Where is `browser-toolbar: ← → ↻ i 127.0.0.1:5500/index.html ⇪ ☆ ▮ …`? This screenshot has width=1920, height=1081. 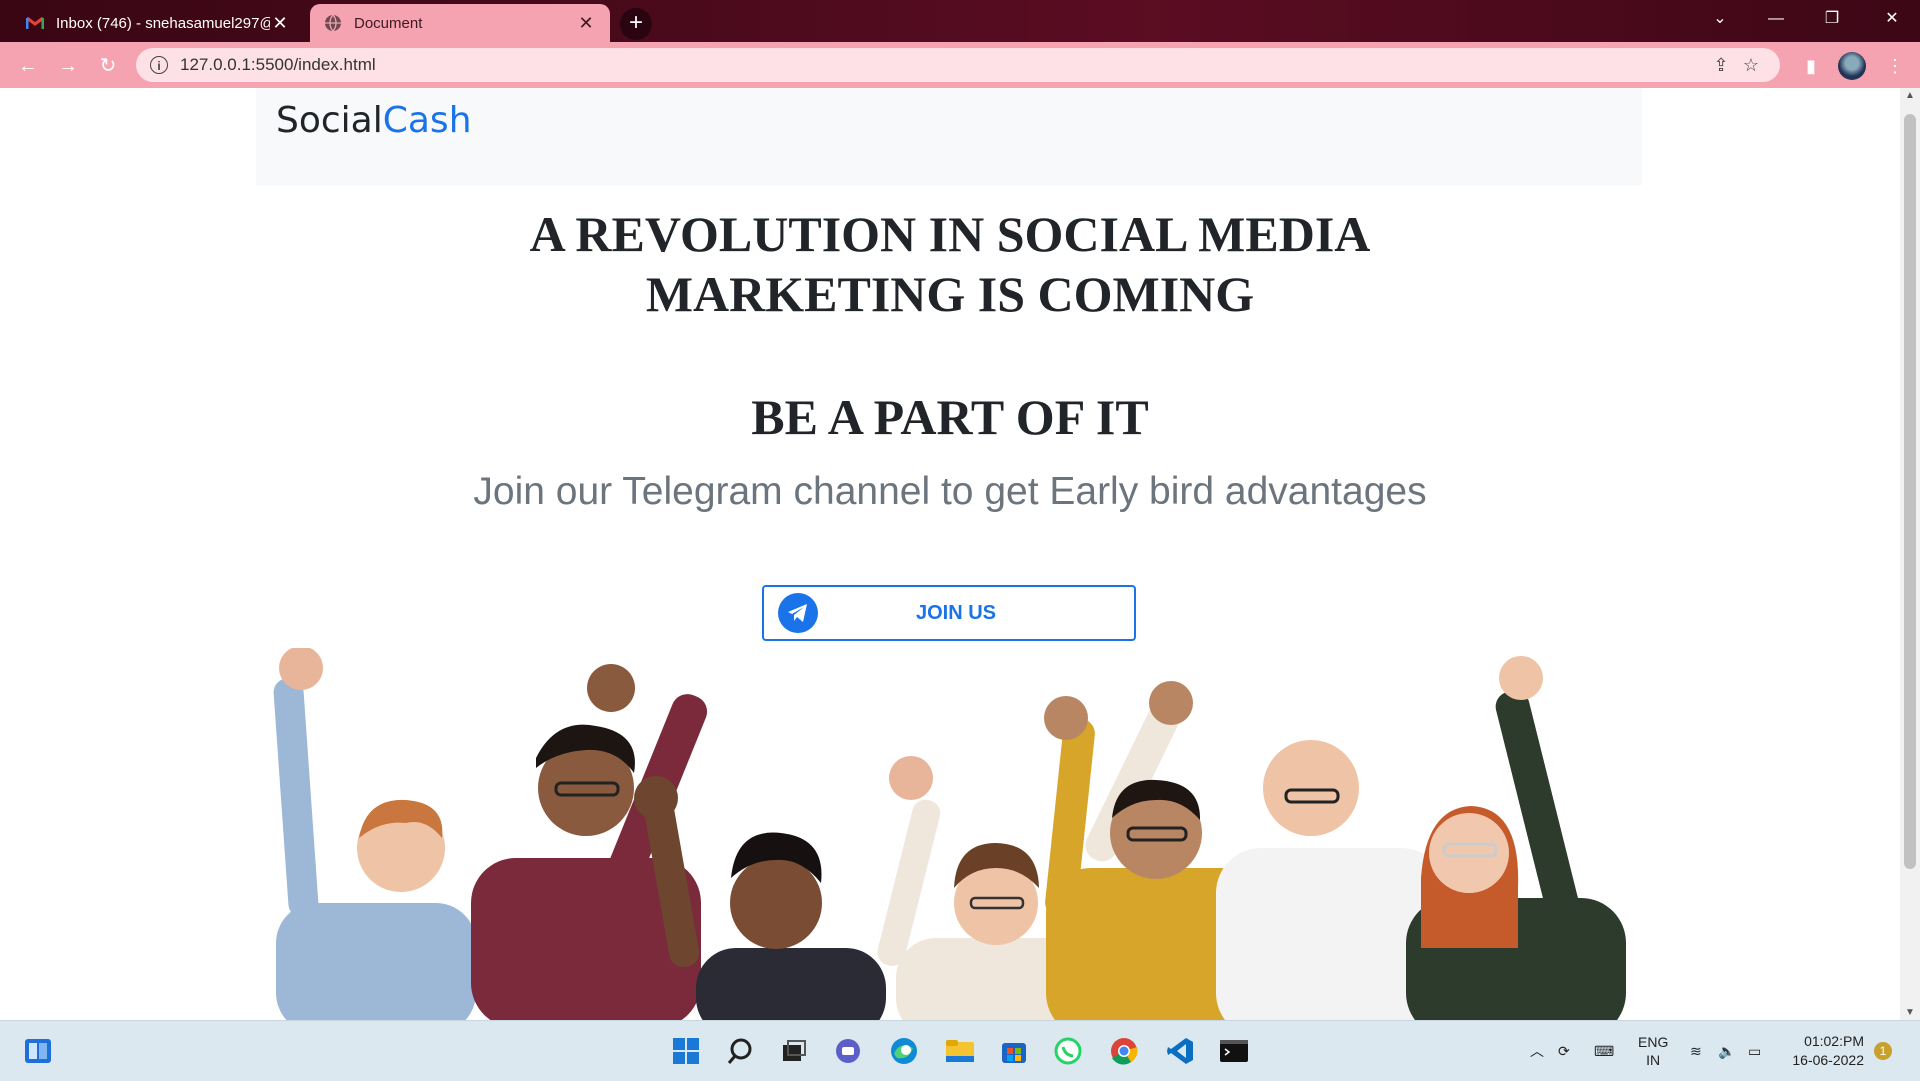 browser-toolbar: ← → ↻ i 127.0.0.1:5500/index.html ⇪ ☆ ▮ … is located at coordinates (960, 65).